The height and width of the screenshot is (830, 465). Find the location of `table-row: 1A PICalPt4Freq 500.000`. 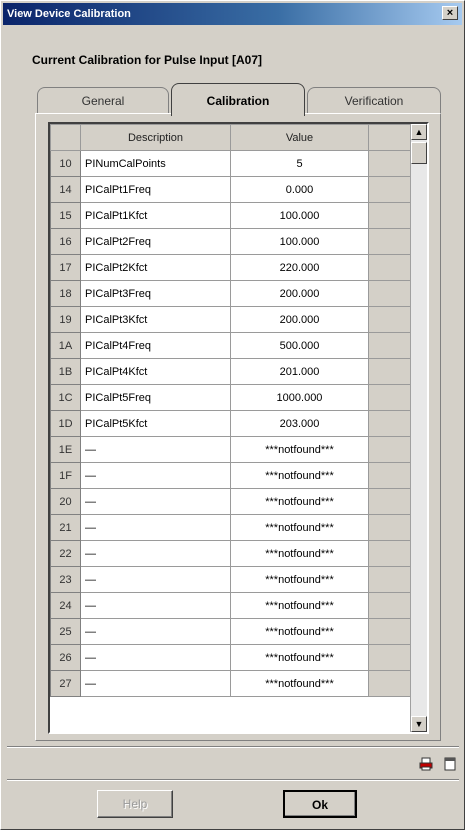

table-row: 1A PICalPt4Freq 500.000 is located at coordinates (232, 345).